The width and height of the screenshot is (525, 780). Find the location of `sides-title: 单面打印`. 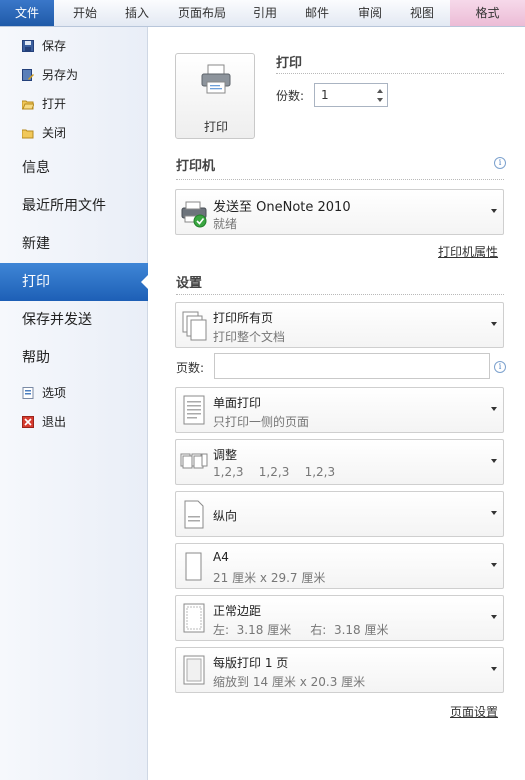

sides-title: 单面打印 is located at coordinates (237, 403).